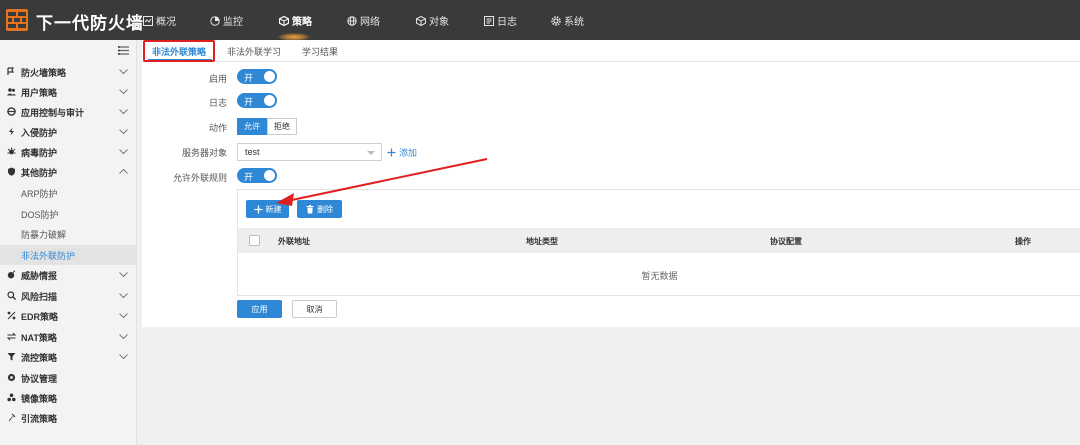 This screenshot has height=445, width=1080. I want to click on new-rule-button: 新建, so click(267, 209).